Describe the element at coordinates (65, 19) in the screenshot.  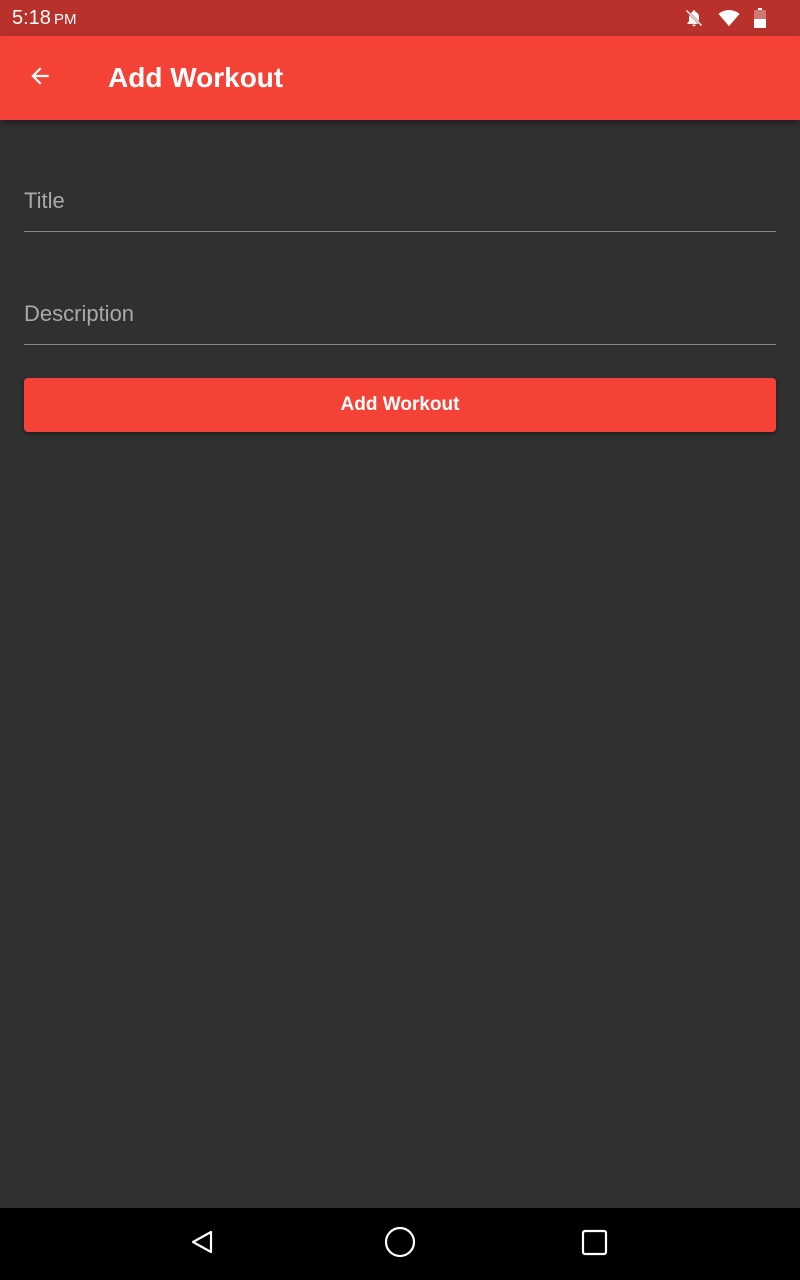
I see `status-time-ampm: PM` at that location.